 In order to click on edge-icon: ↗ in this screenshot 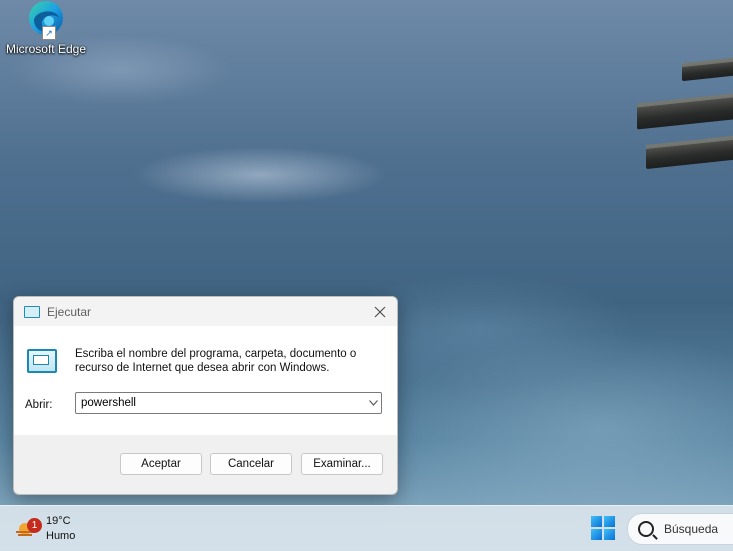, I will do `click(46, 20)`.